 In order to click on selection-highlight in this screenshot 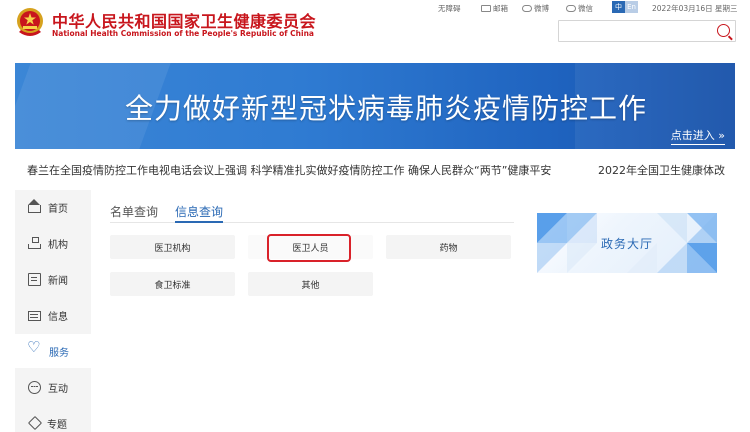, I will do `click(309, 248)`.